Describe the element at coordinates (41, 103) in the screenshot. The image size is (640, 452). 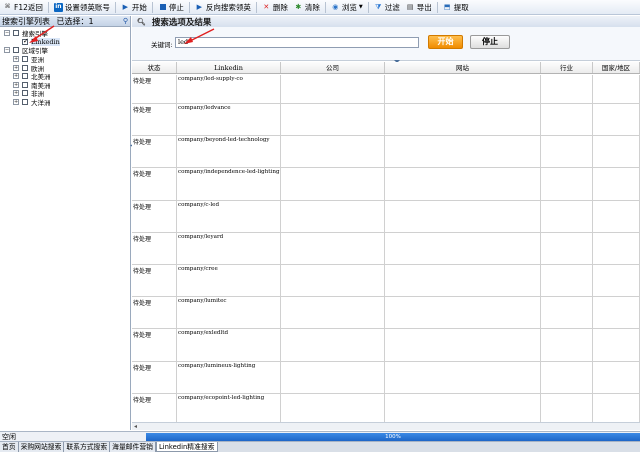
I see `tree-node-label: 大洋洲` at that location.